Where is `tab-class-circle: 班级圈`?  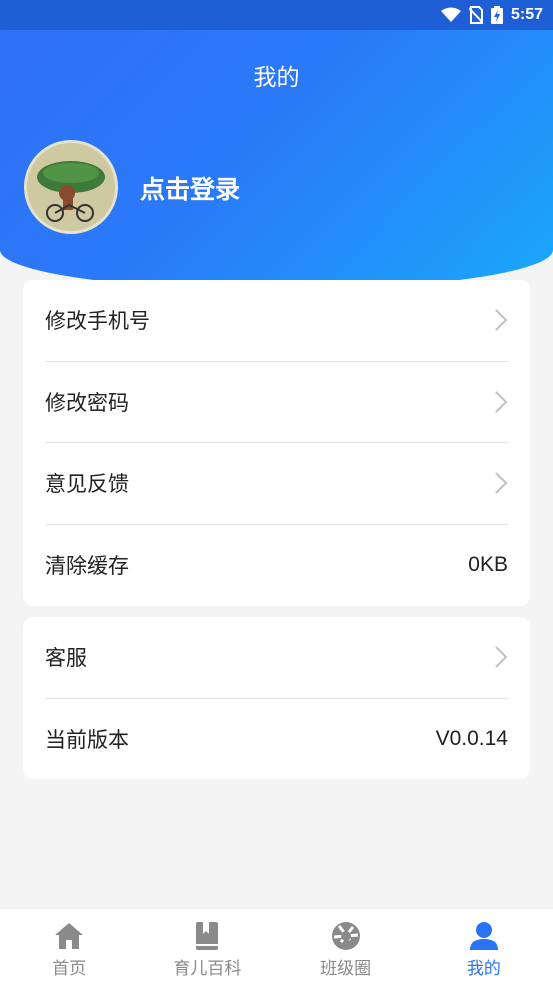
tab-class-circle: 班级圈 is located at coordinates (346, 946).